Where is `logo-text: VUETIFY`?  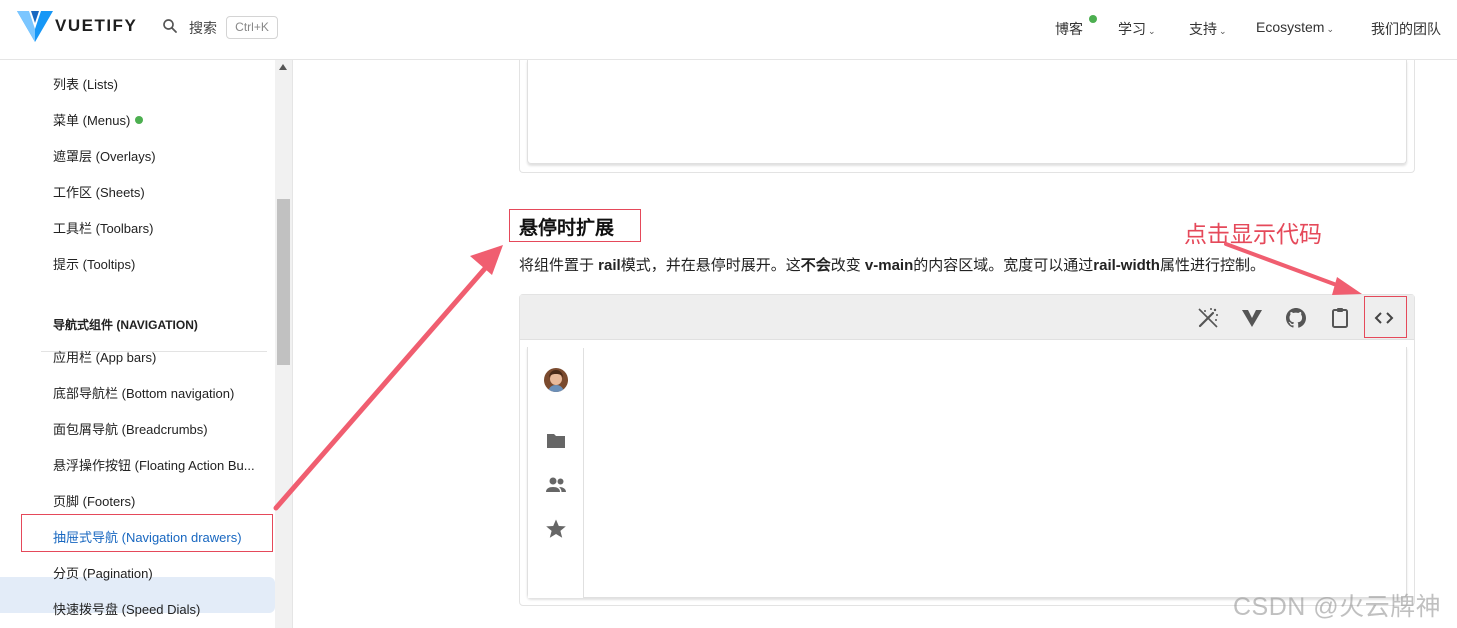 logo-text: VUETIFY is located at coordinates (96, 26).